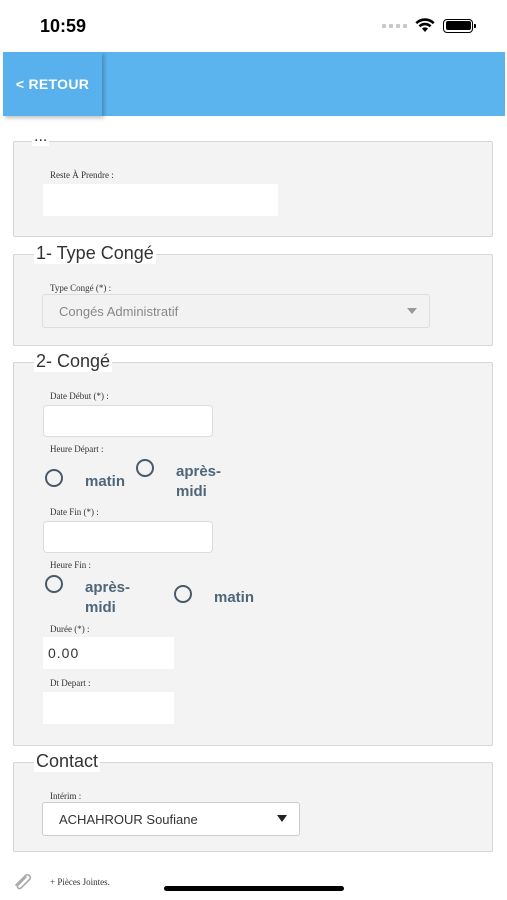 The width and height of the screenshot is (507, 900). I want to click on heure-depart-matin-radio, so click(54, 478).